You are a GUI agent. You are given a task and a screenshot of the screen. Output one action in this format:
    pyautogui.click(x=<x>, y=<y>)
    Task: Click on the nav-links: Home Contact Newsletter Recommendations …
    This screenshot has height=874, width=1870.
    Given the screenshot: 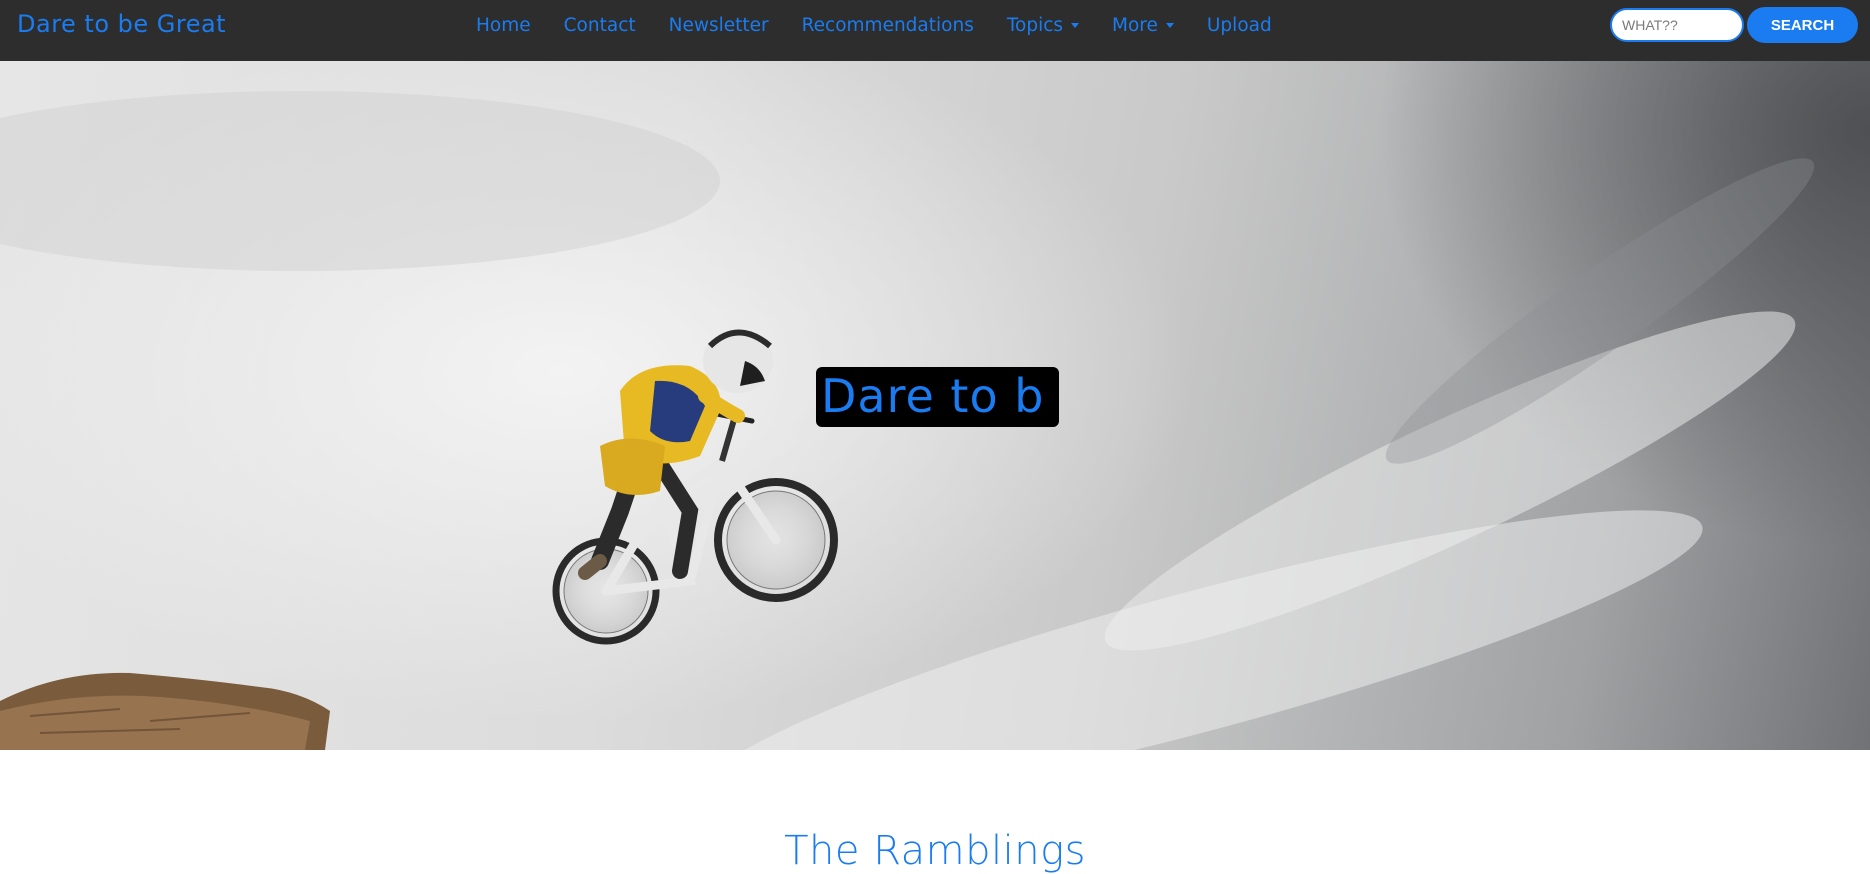 What is the action you would take?
    pyautogui.click(x=890, y=25)
    